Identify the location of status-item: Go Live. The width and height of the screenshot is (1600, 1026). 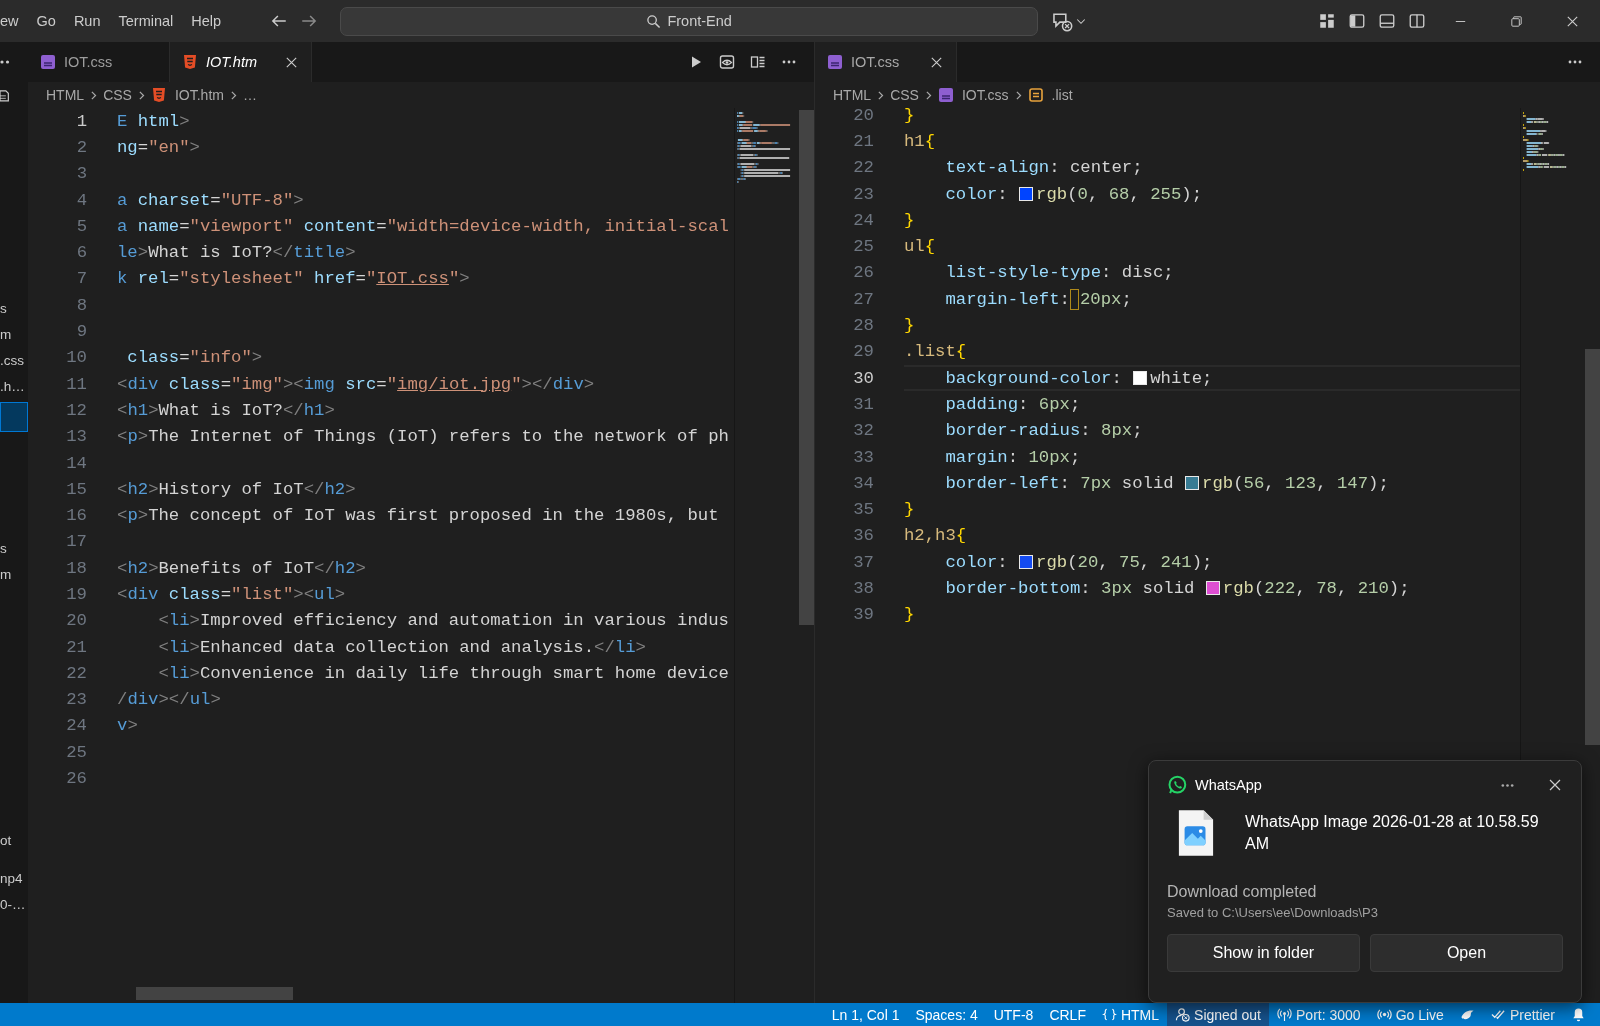
(1410, 1014).